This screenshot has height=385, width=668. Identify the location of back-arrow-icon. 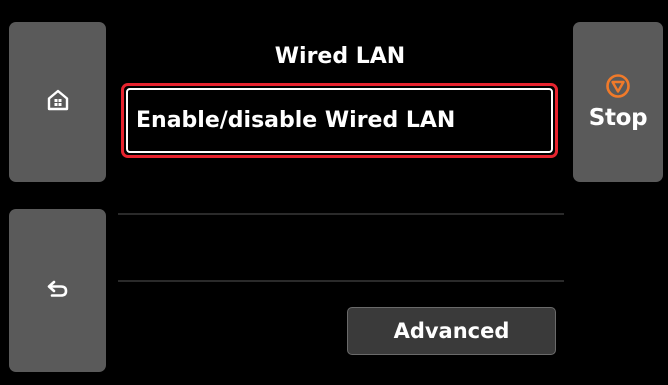
(58, 291).